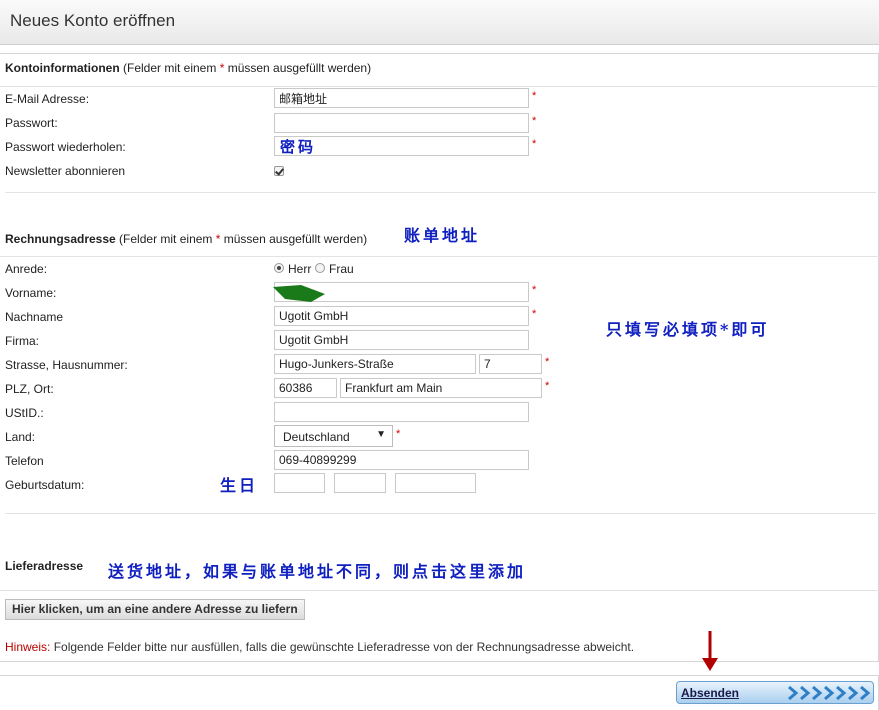 The image size is (879, 710). What do you see at coordinates (294, 239) in the screenshot?
I see `billing-note-suffix: müssen ausgefüllt werden)` at bounding box center [294, 239].